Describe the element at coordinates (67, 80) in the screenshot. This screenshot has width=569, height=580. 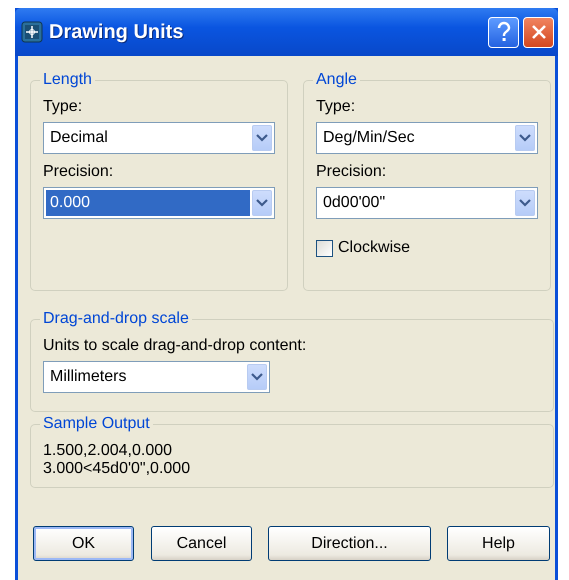
I see `group-title: Length` at that location.